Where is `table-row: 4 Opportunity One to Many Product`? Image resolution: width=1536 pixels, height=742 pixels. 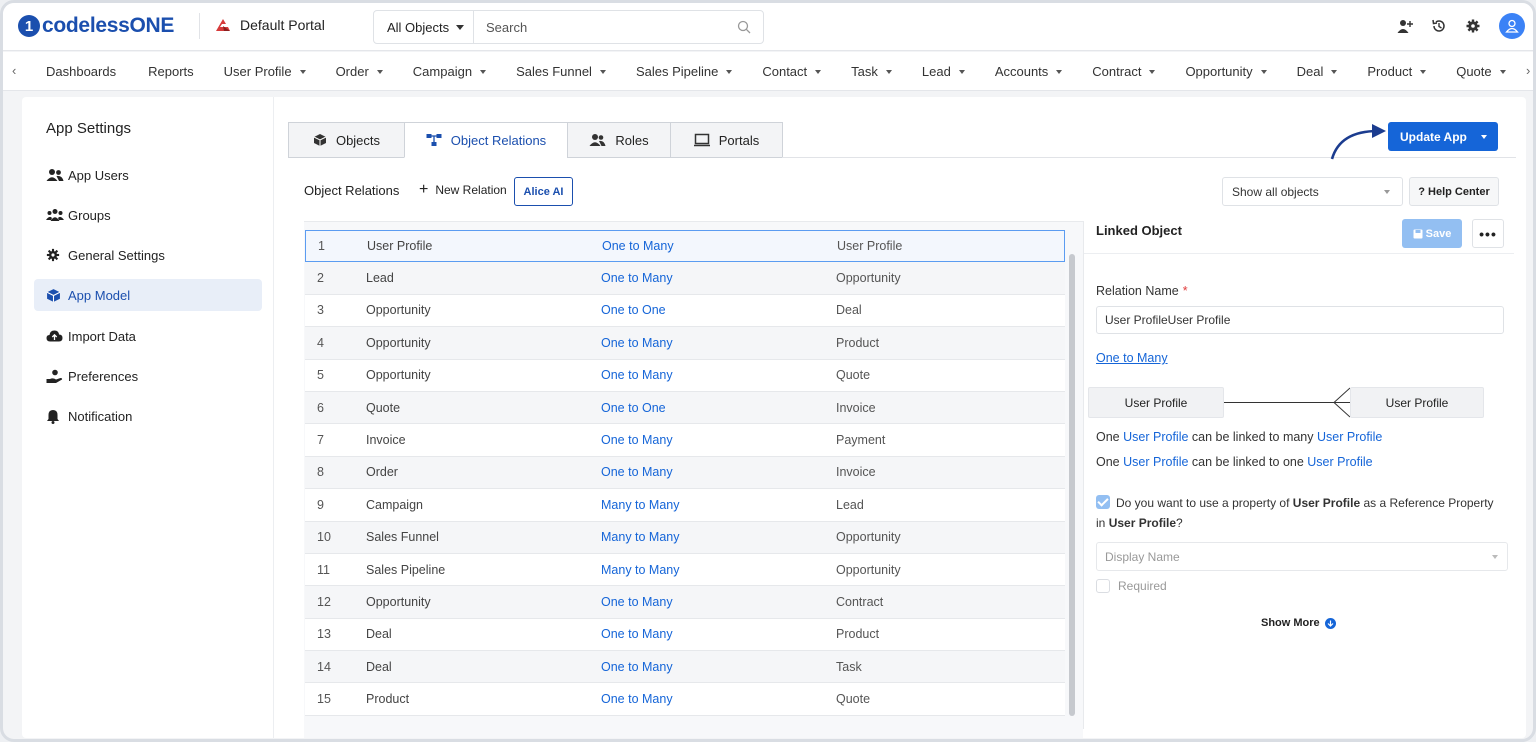
table-row: 4 Opportunity One to Many Product is located at coordinates (685, 343).